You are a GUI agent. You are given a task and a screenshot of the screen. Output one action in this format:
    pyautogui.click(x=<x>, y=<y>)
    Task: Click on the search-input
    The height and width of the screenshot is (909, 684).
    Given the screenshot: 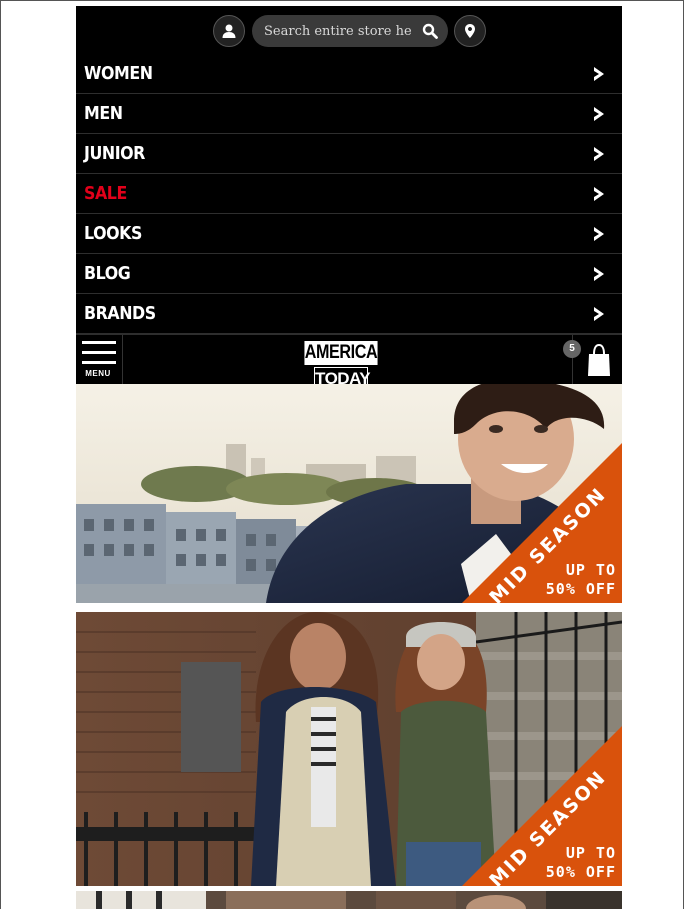 What is the action you would take?
    pyautogui.click(x=339, y=31)
    